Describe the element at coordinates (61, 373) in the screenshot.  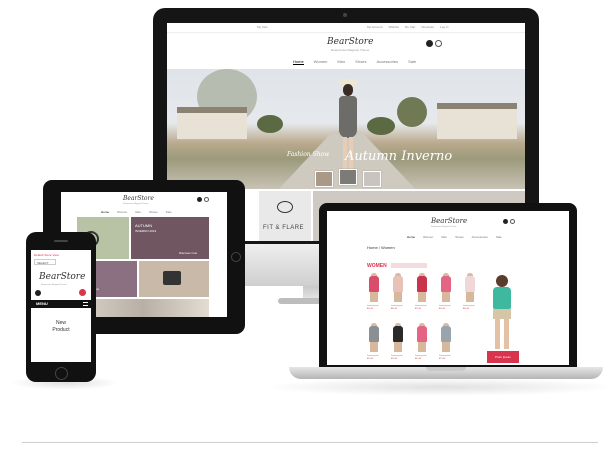
I see `phone-home-button` at that location.